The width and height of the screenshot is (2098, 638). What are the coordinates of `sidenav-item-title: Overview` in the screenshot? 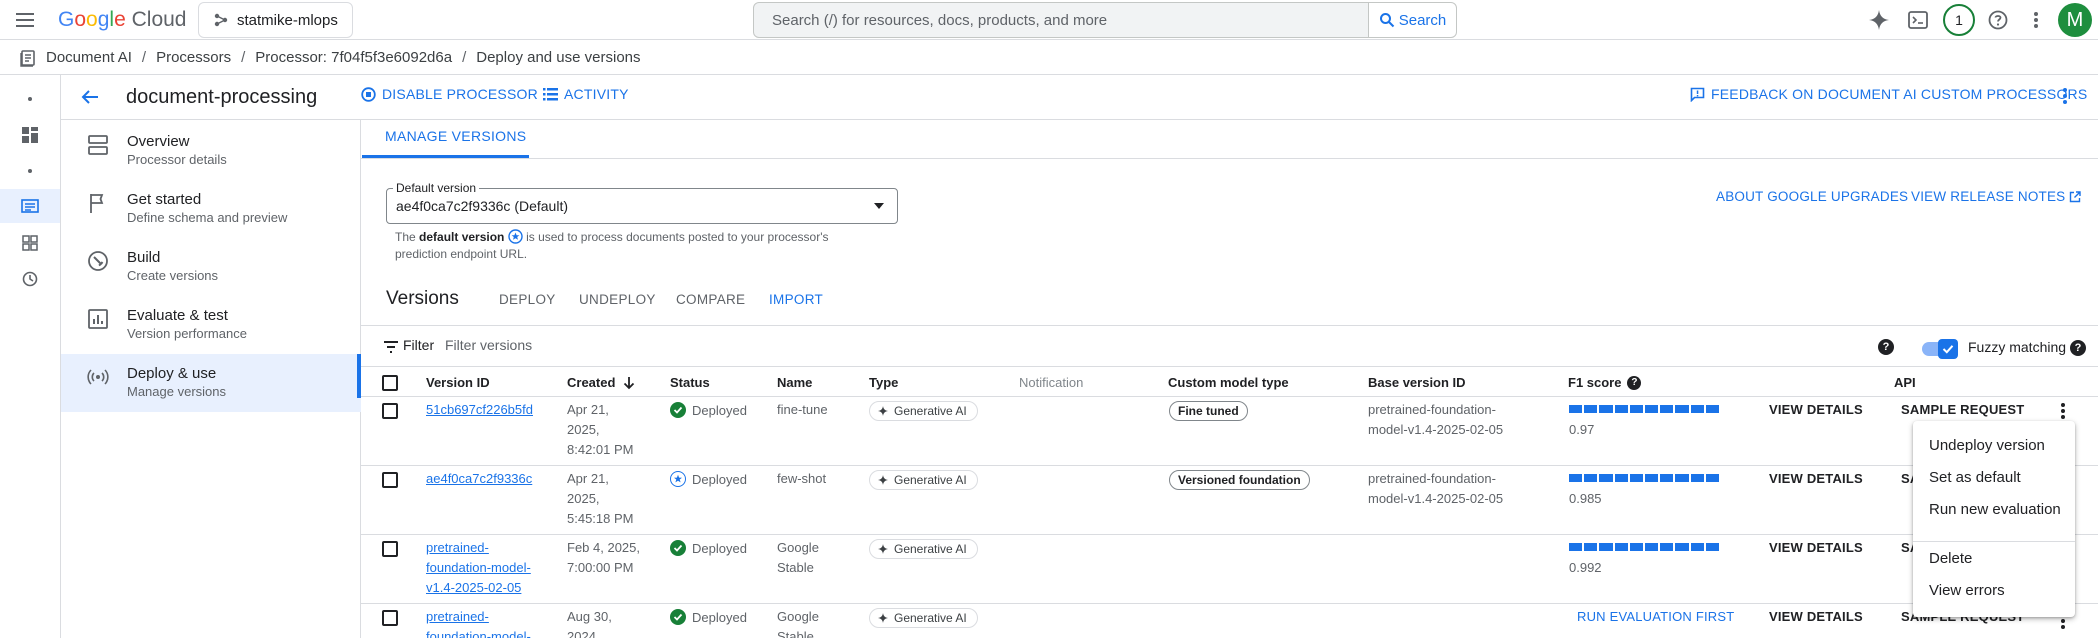 It's located at (158, 141).